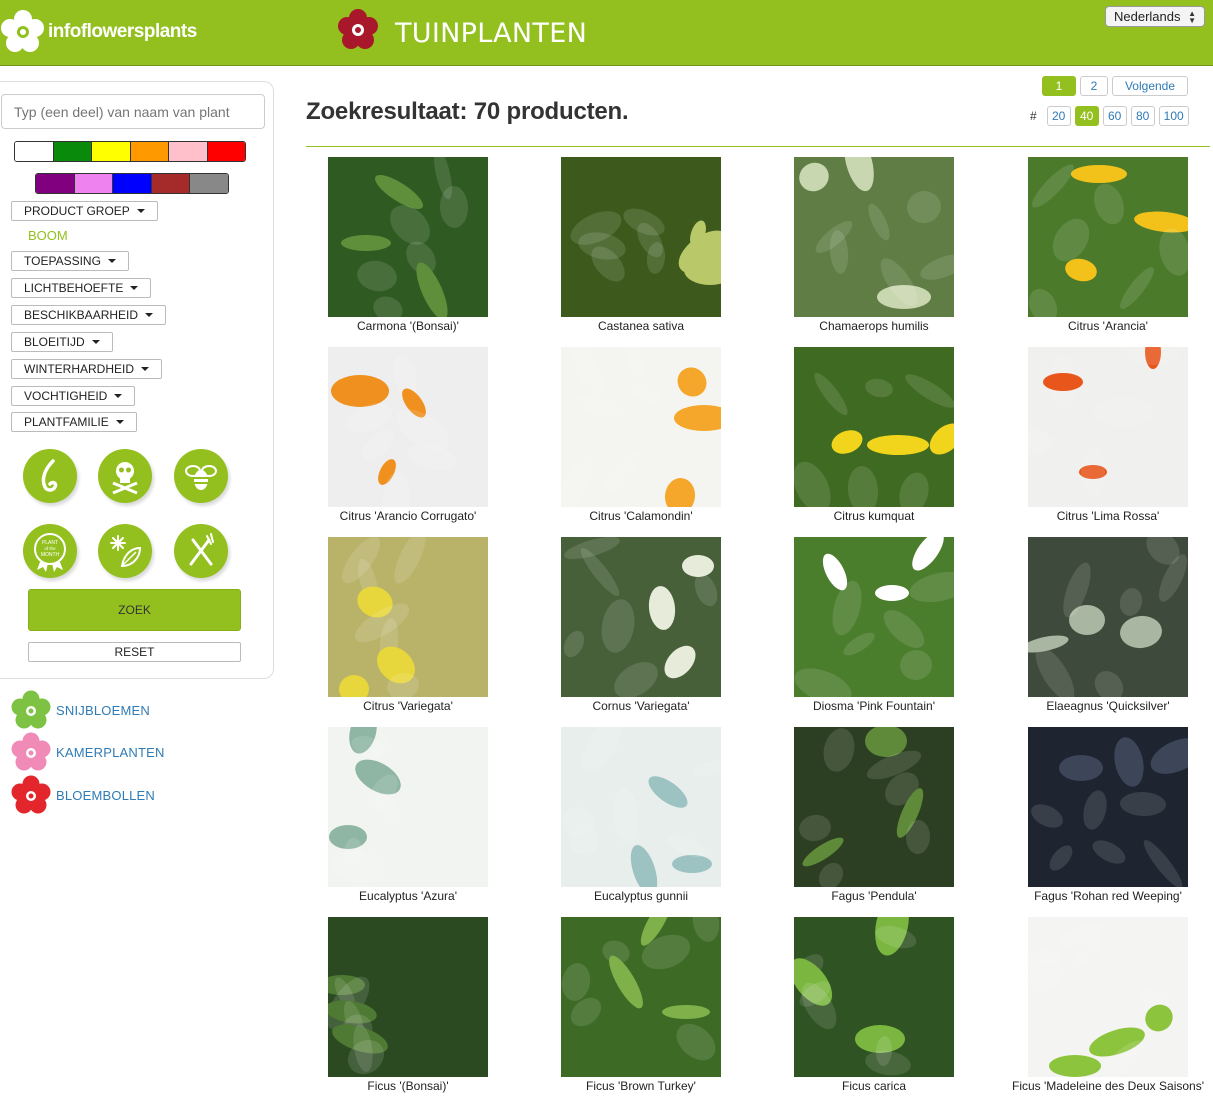 This screenshot has height=1099, width=1213. I want to click on product-name: Fagus 'Rohan red Weeping', so click(1105, 896).